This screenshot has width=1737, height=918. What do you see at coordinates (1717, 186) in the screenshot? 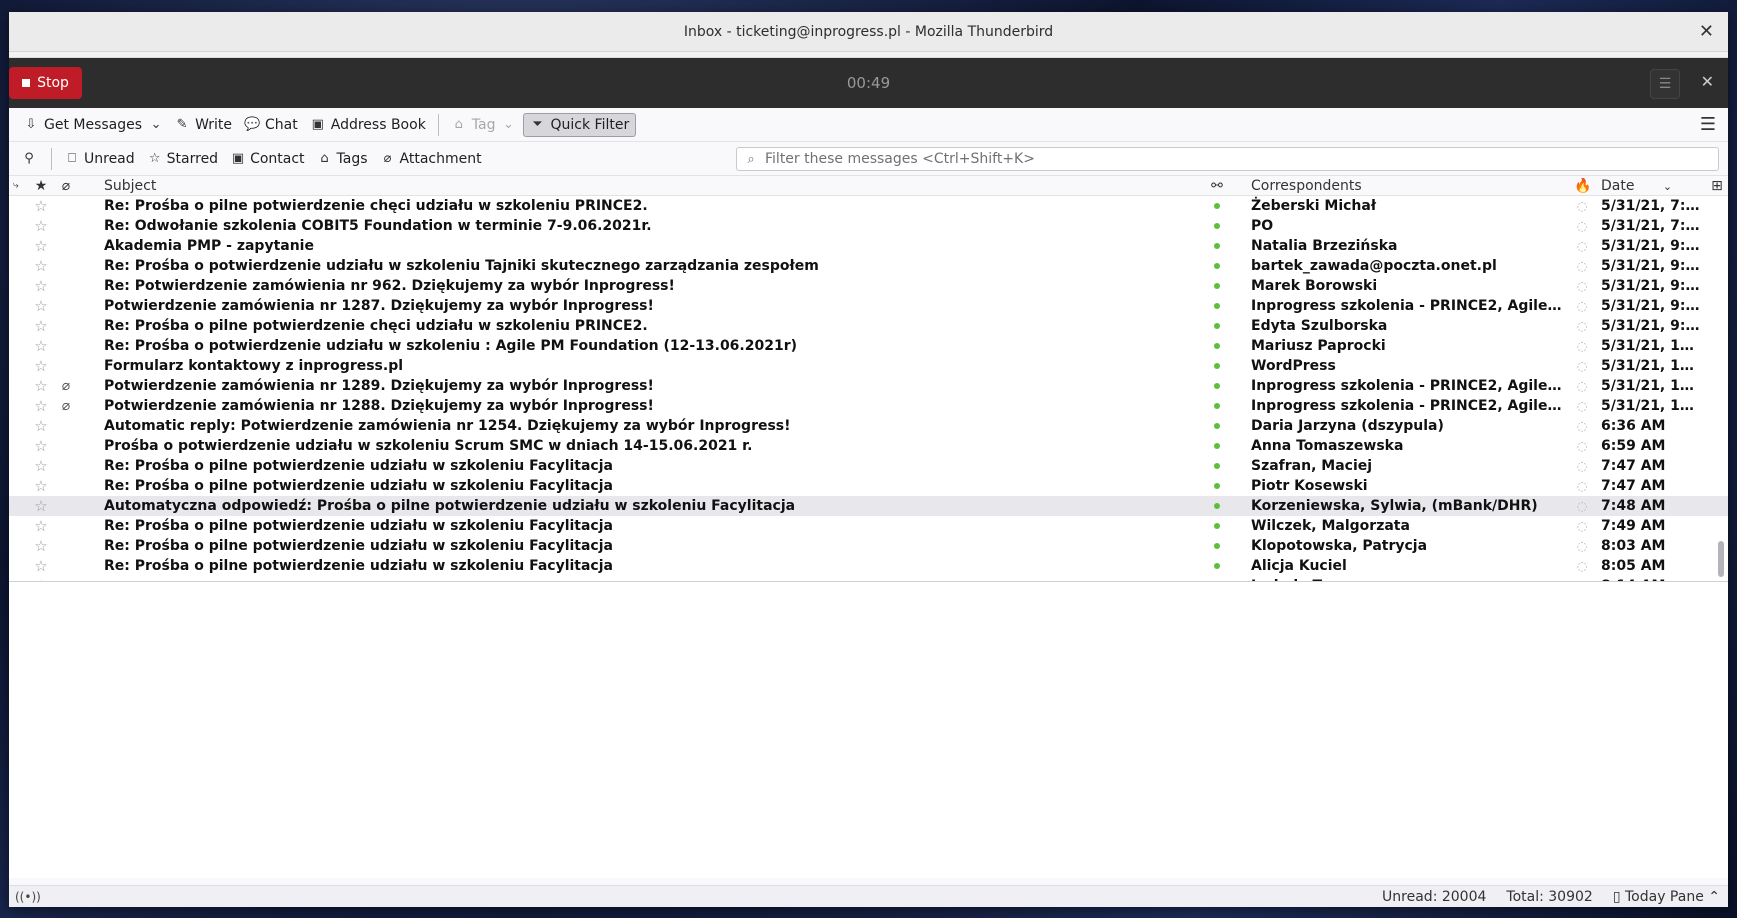
I see `column-picker-icon: ⊞` at bounding box center [1717, 186].